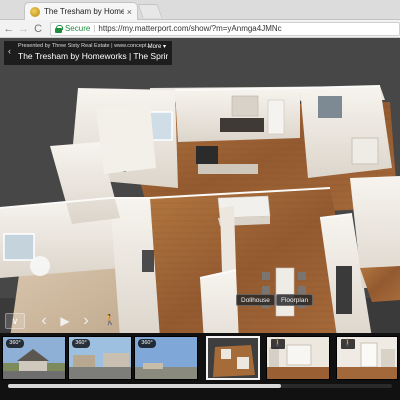 This screenshot has width=400, height=400. Describe the element at coordinates (38, 29) in the screenshot. I see `reload-icon: C` at that location.